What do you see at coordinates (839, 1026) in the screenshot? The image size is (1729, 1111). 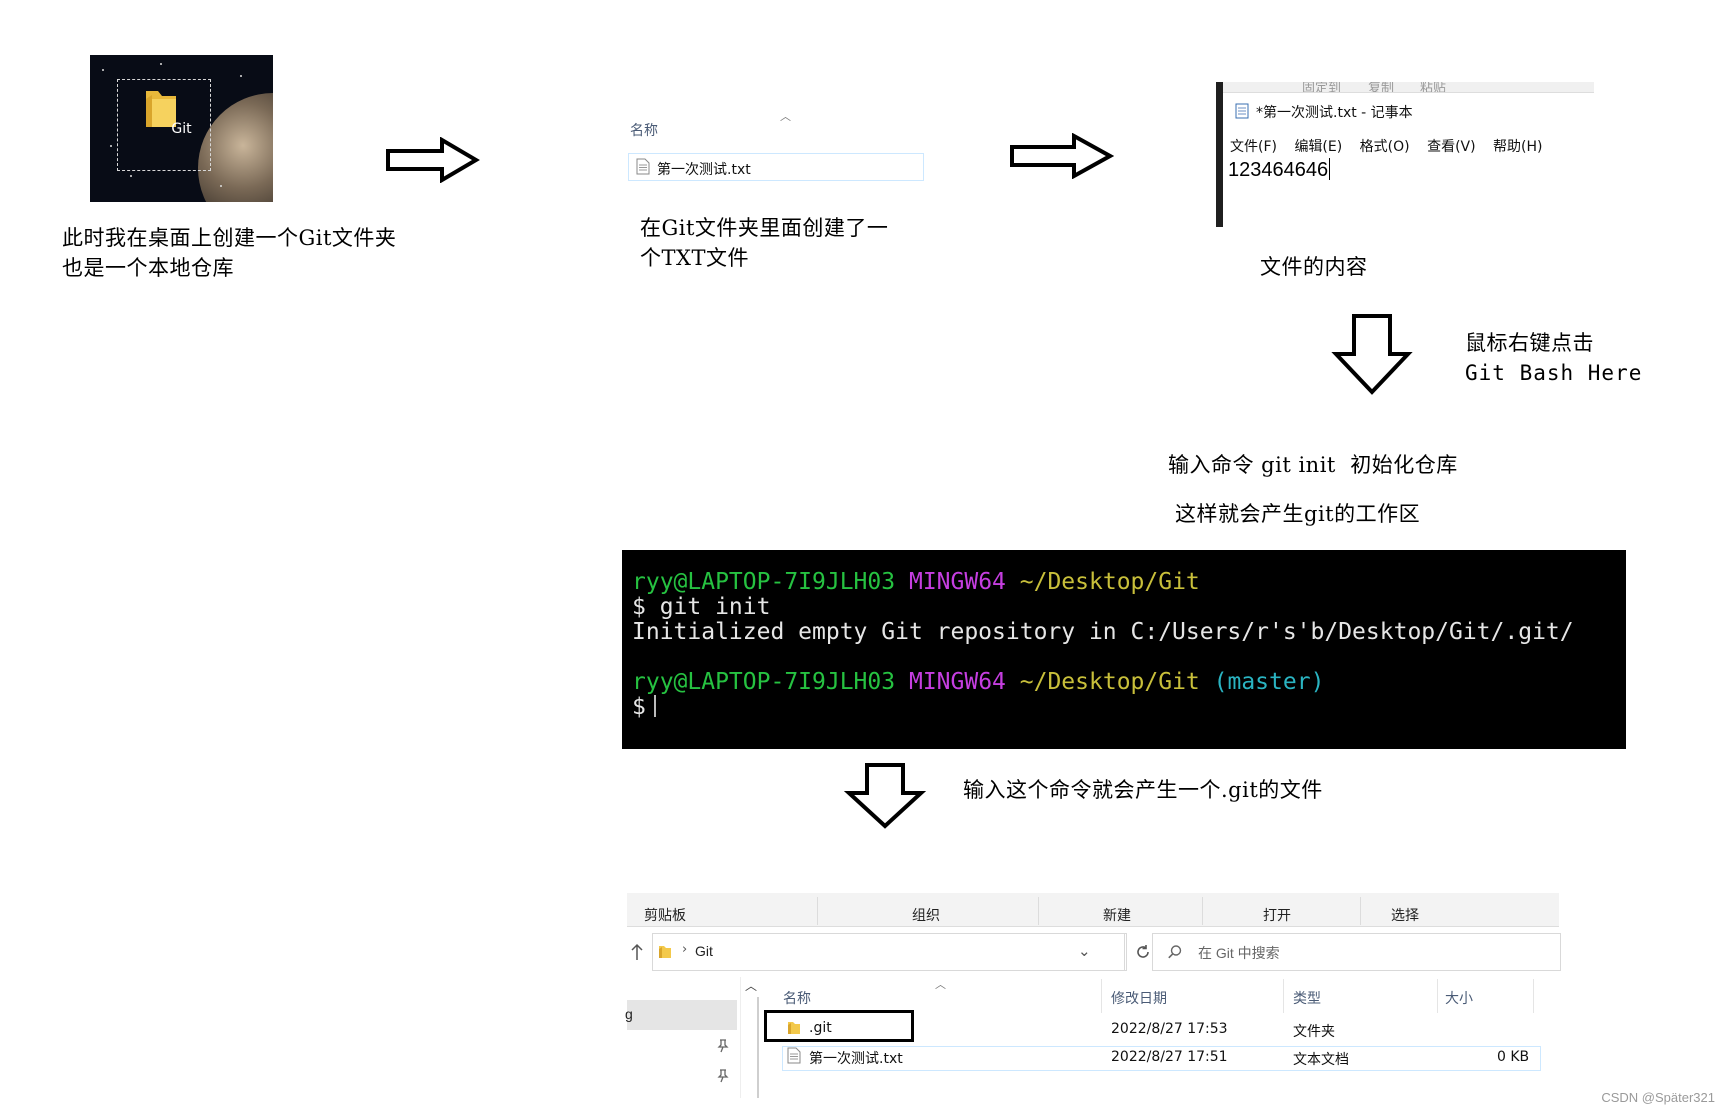 I see `highlight-box` at bounding box center [839, 1026].